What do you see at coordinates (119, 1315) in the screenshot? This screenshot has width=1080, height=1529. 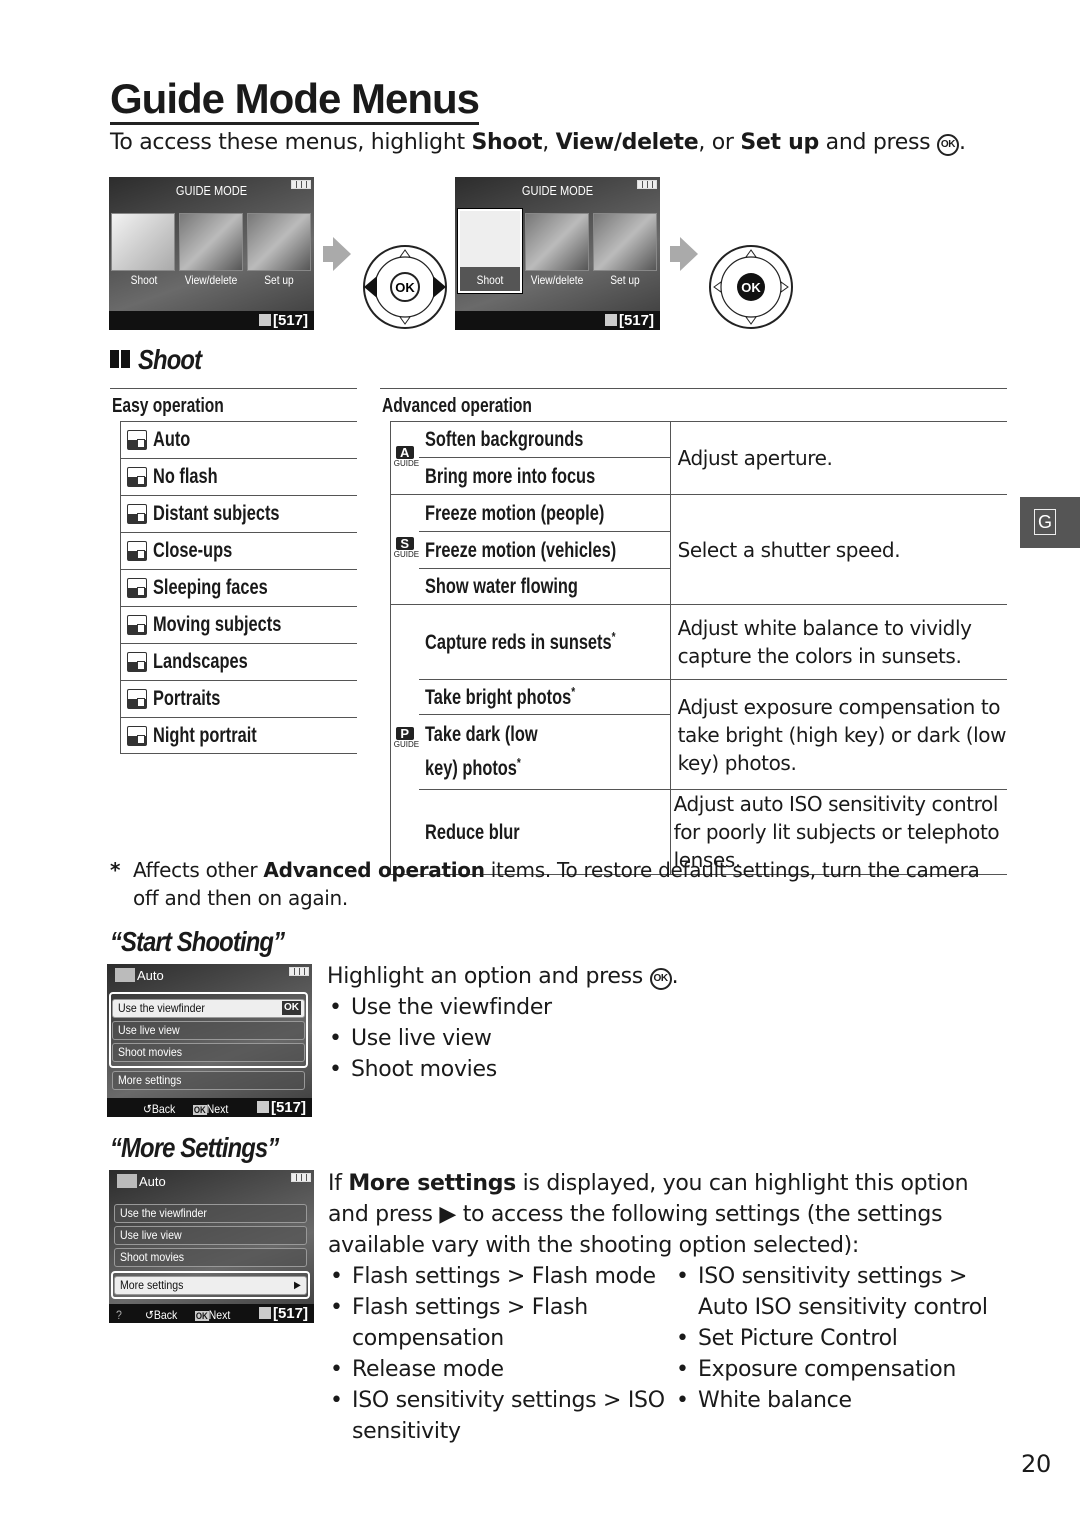 I see `help-icon: ?` at bounding box center [119, 1315].